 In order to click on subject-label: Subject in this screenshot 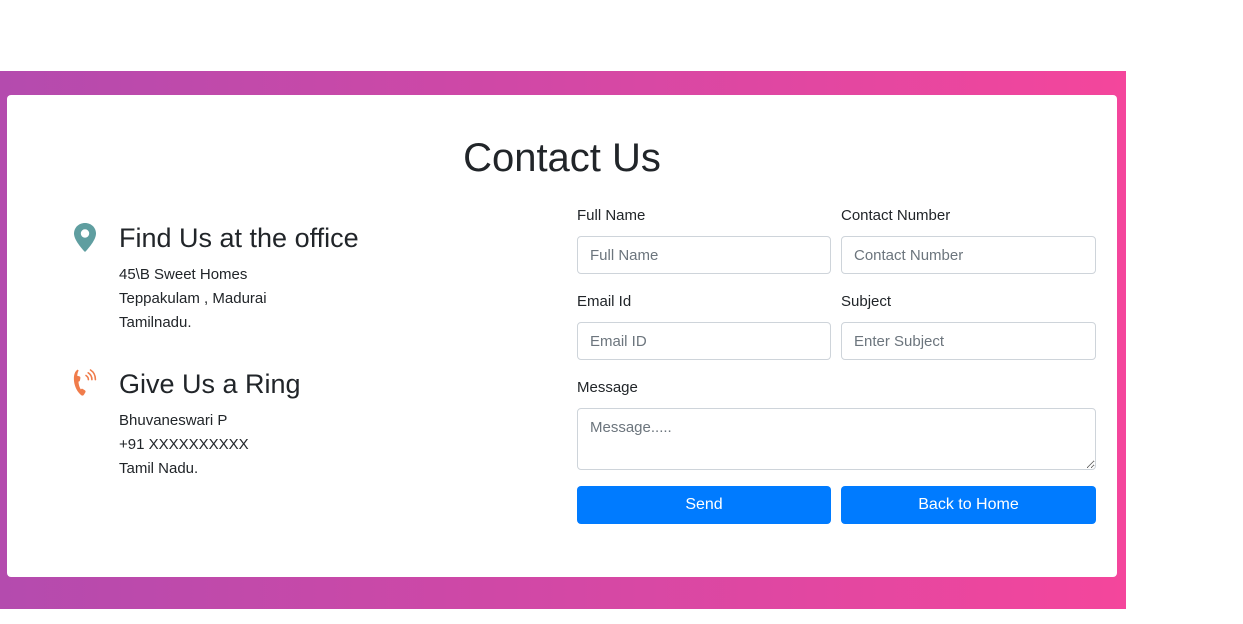, I will do `click(866, 301)`.